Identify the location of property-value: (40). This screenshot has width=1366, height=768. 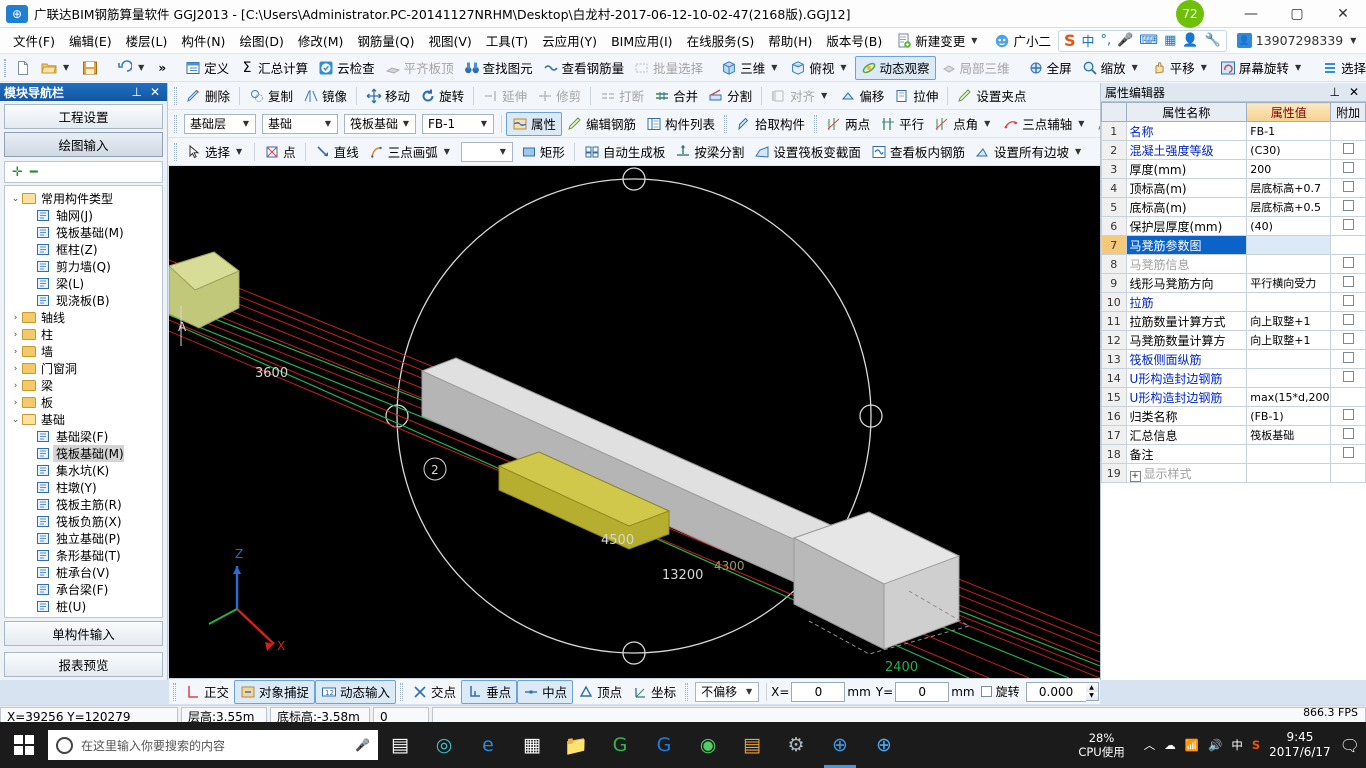
(1289, 226).